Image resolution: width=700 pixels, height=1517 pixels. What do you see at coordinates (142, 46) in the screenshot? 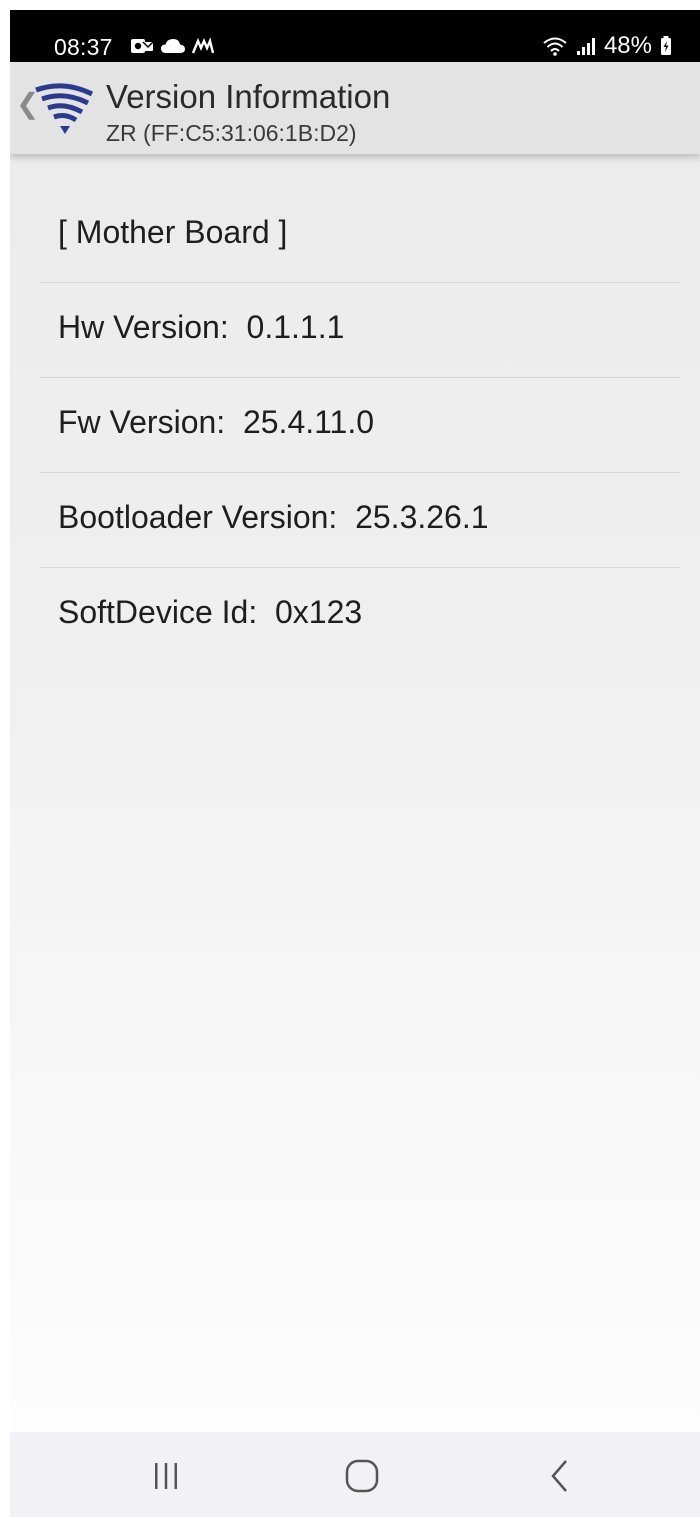
I see `outlook-icon` at bounding box center [142, 46].